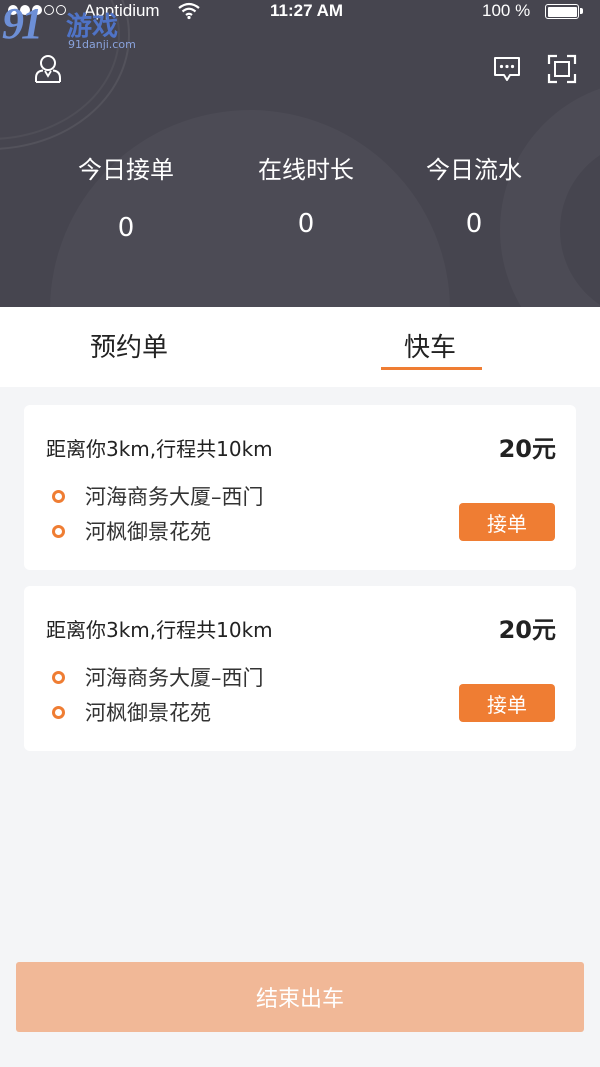 This screenshot has width=600, height=1067. I want to click on wifi-icon, so click(189, 11).